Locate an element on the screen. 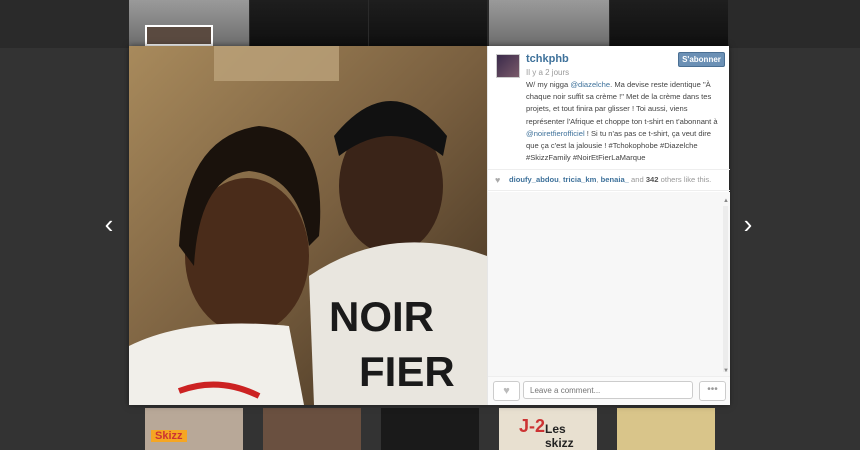 This screenshot has width=860, height=450. username-link: tchkphb is located at coordinates (547, 59).